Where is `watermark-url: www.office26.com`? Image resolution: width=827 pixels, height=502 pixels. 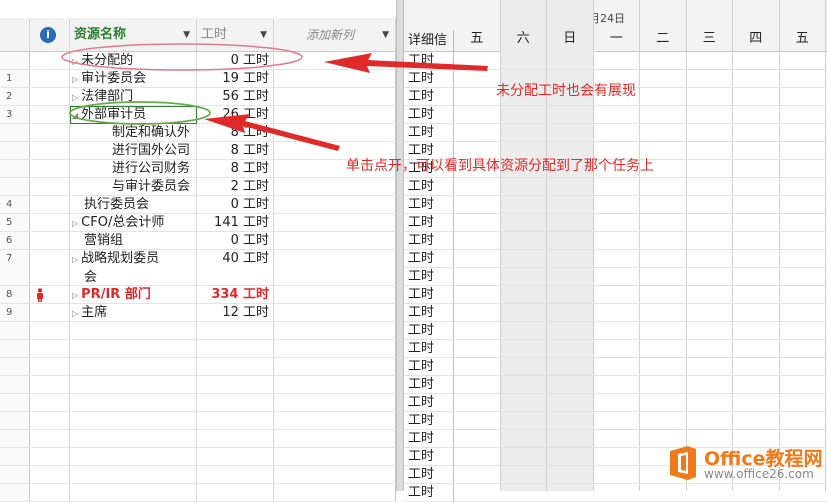 watermark-url: www.office26.com is located at coordinates (759, 474).